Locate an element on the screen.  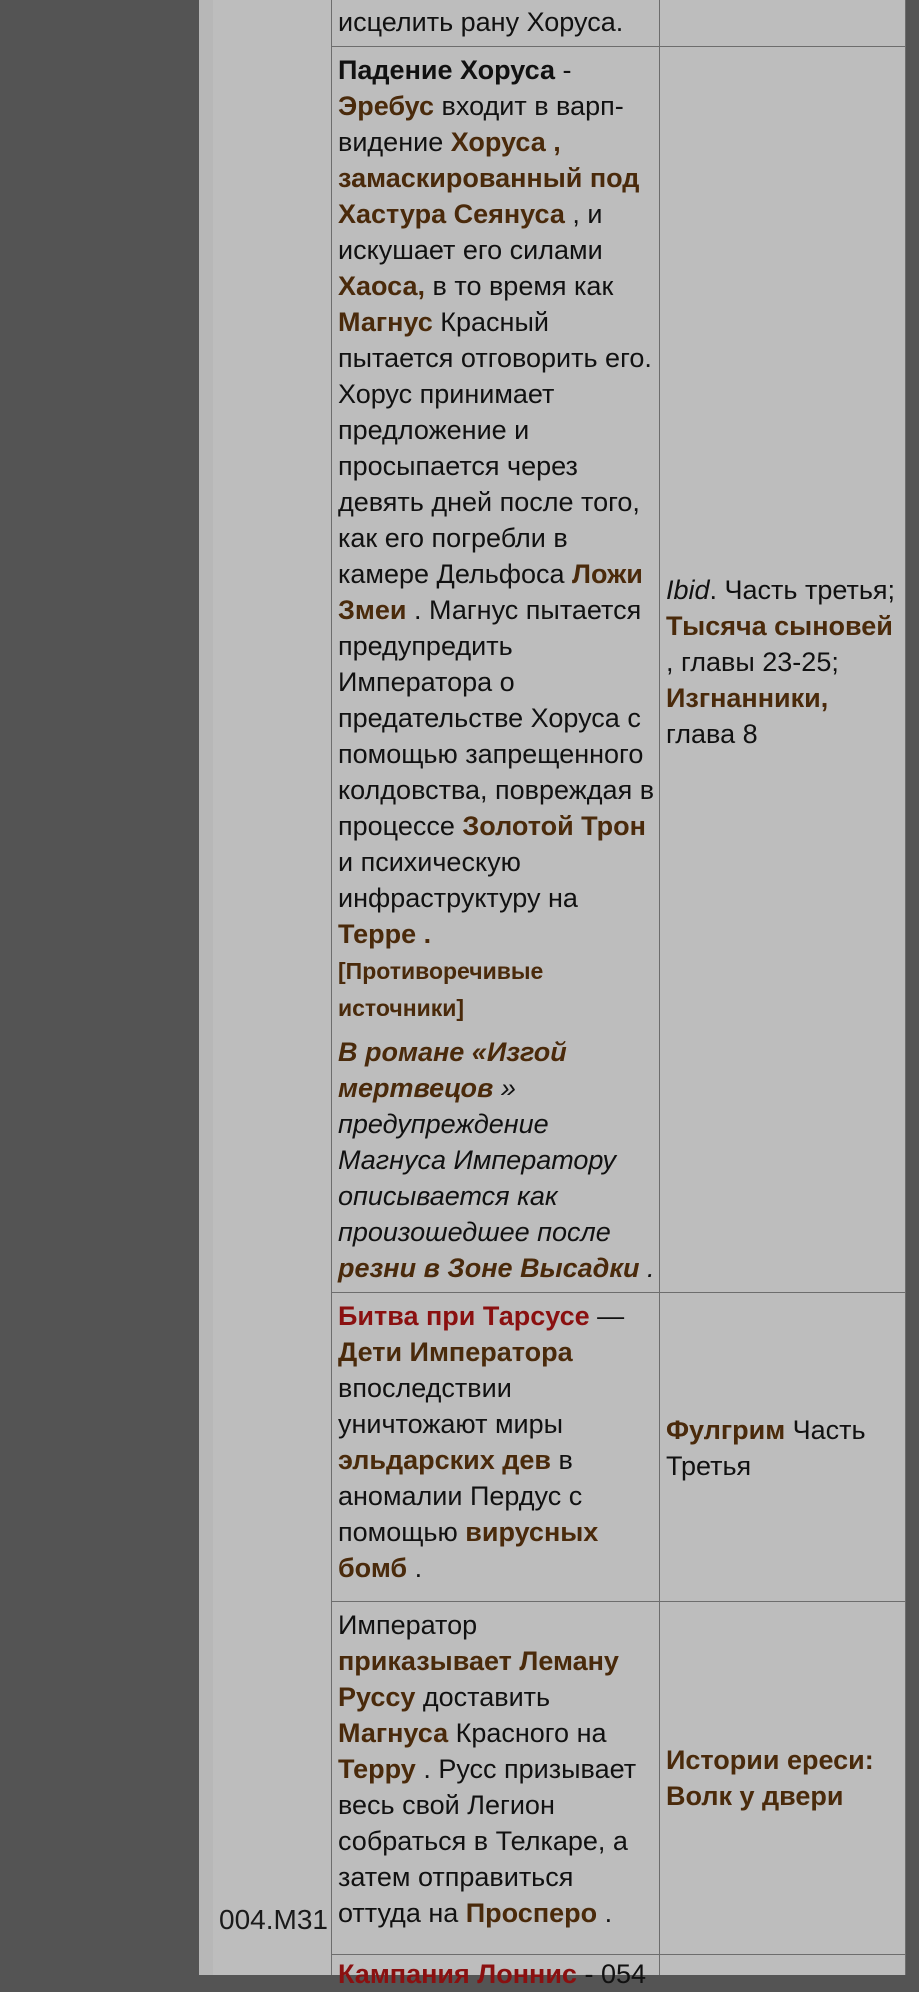
source-cell-tarsus: Фулгрим Часть Третья is located at coordinates (784, 1448).